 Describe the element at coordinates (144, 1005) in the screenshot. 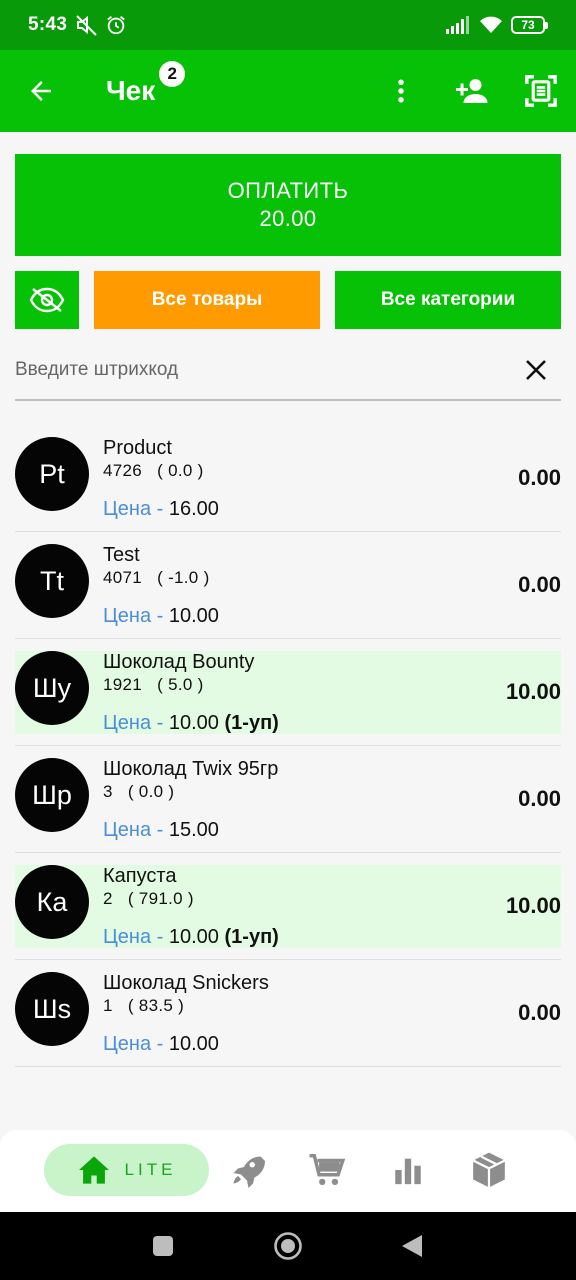

I see `item-code: 1 ( 83.5 )` at that location.